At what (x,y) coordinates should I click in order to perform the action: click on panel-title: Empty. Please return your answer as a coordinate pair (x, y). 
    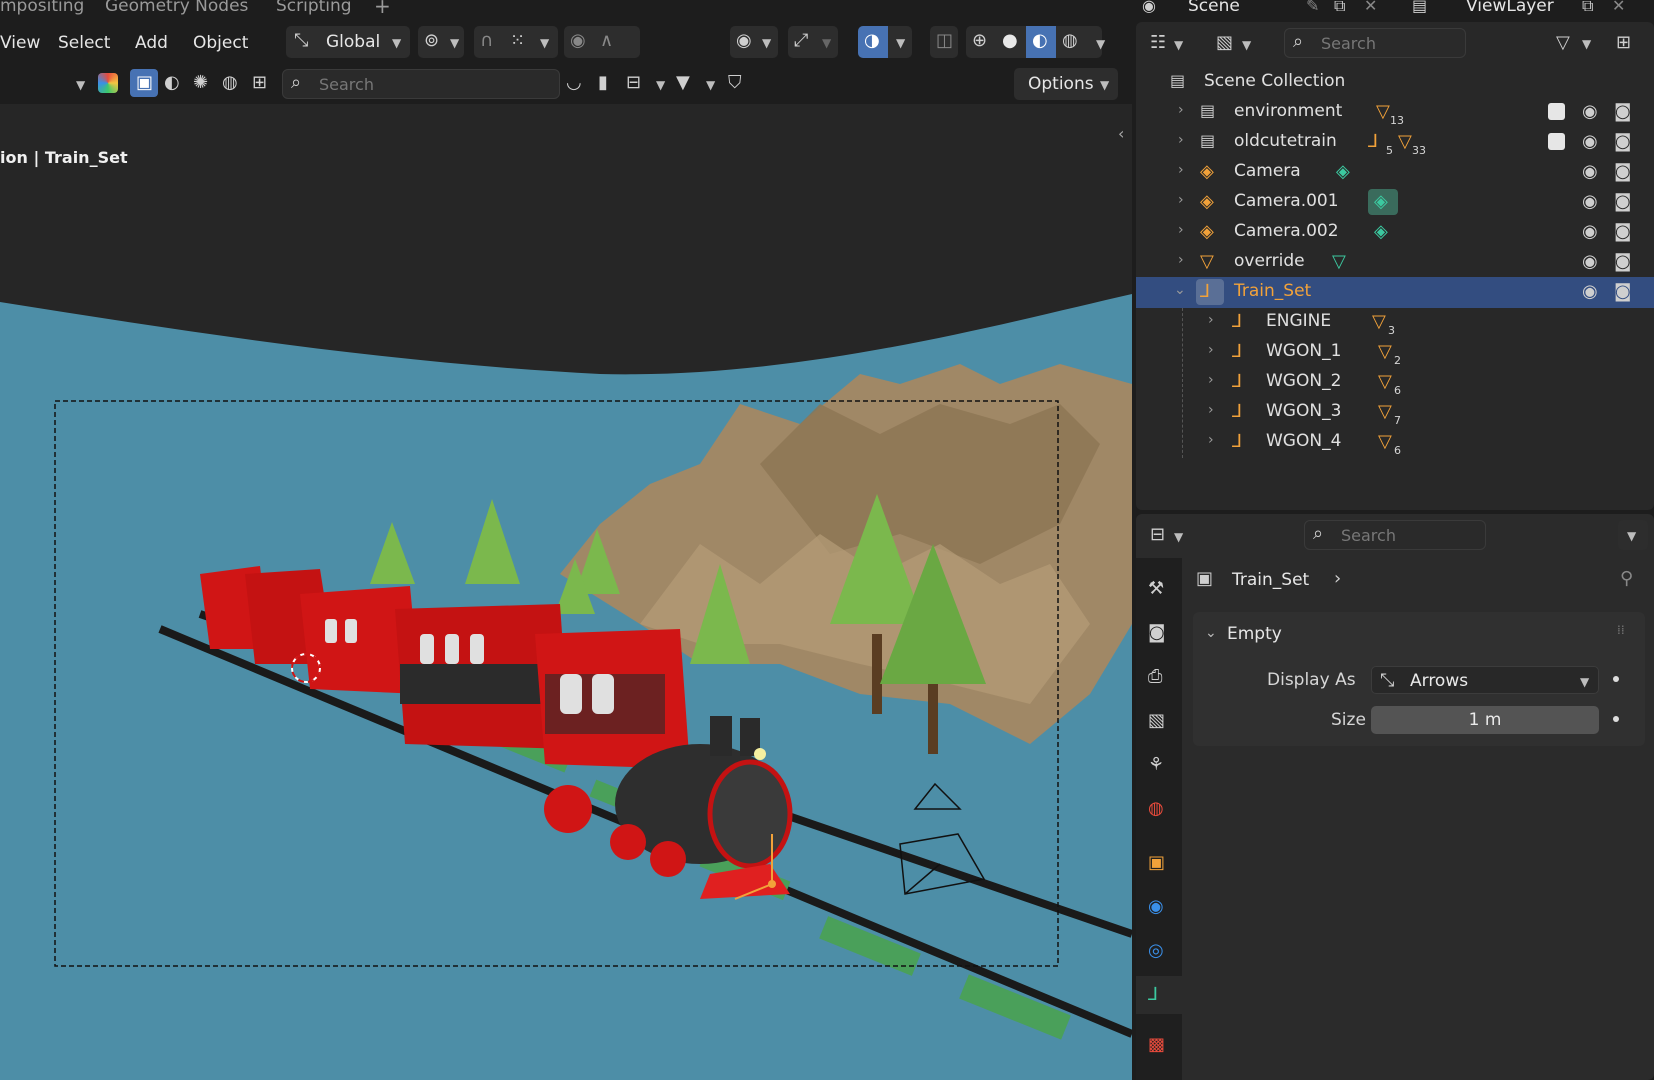
    Looking at the image, I should click on (1254, 634).